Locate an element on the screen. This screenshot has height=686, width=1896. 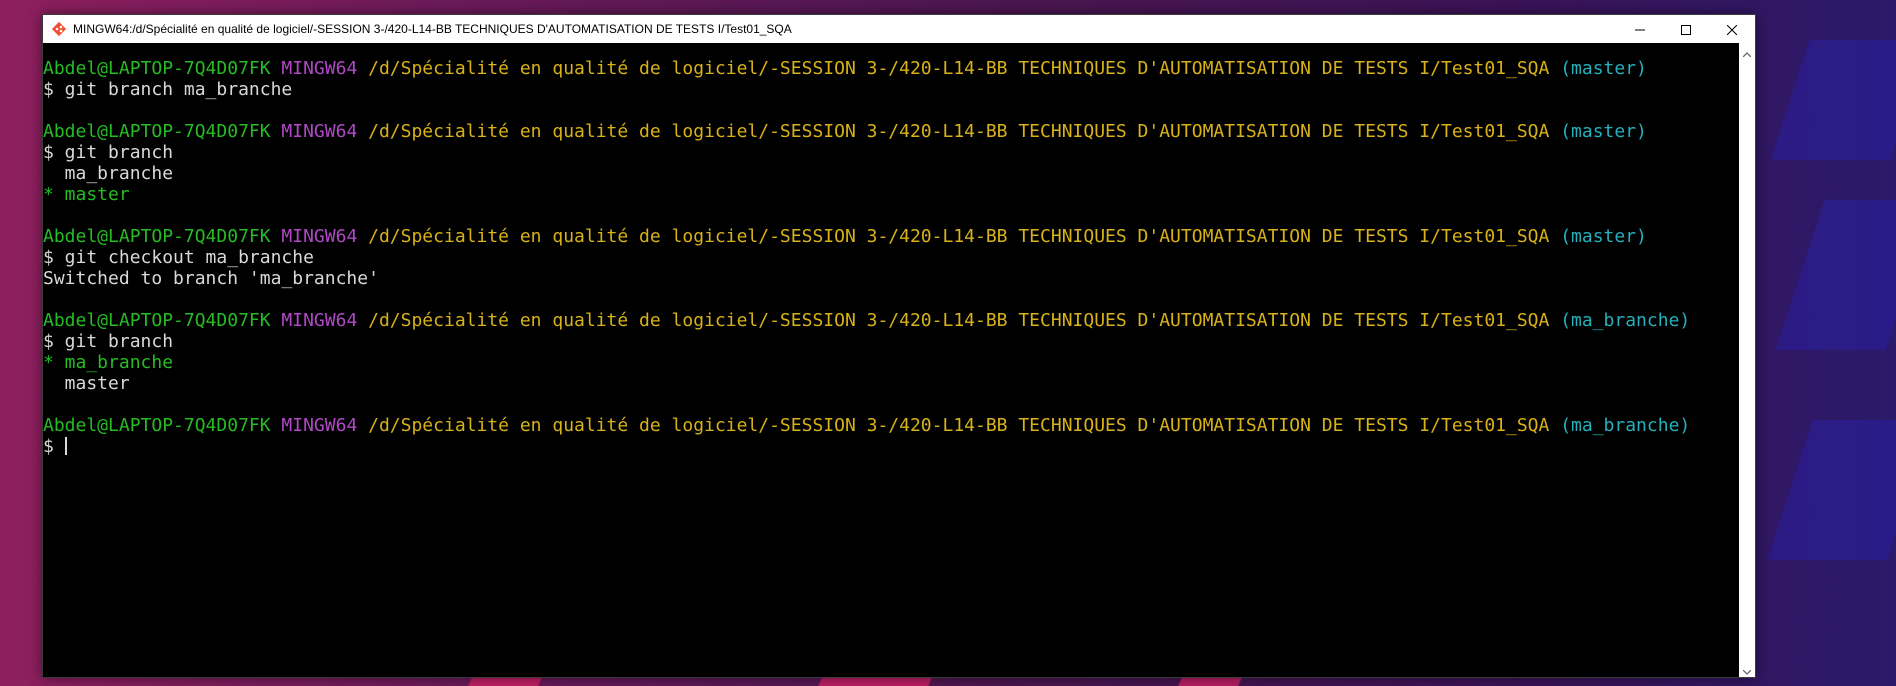
output-line: master is located at coordinates (86, 383).